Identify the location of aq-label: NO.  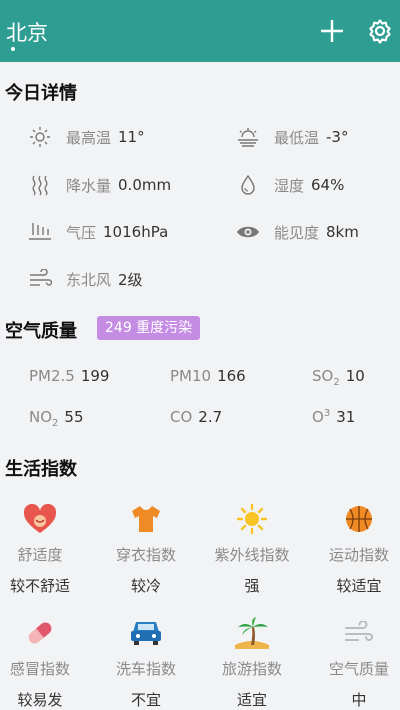
(41, 417).